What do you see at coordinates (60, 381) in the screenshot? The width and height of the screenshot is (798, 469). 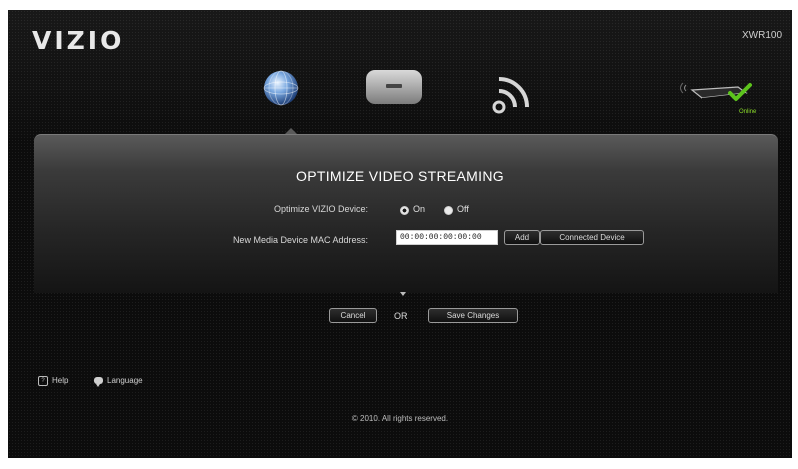 I see `help-label: Help` at bounding box center [60, 381].